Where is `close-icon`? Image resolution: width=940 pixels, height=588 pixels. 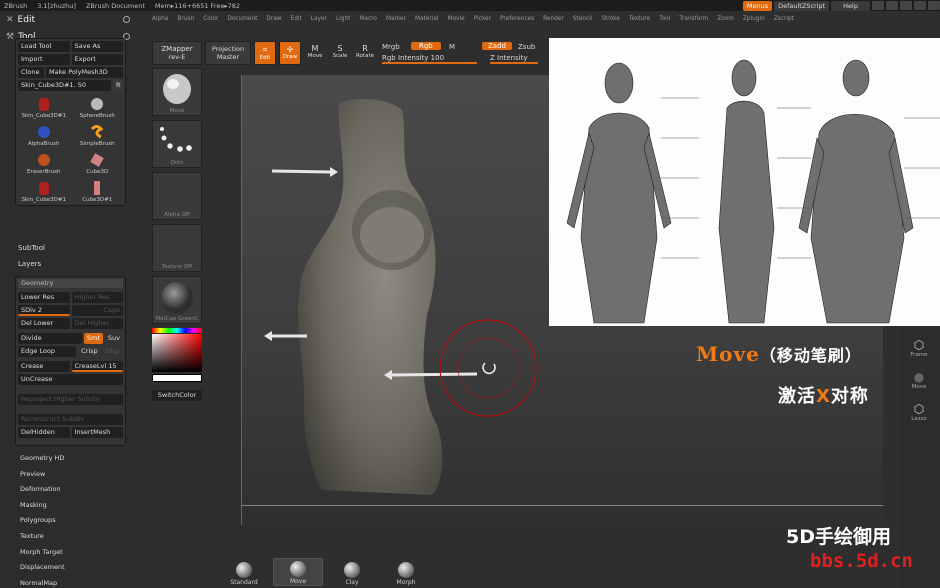 close-icon is located at coordinates (934, 5).